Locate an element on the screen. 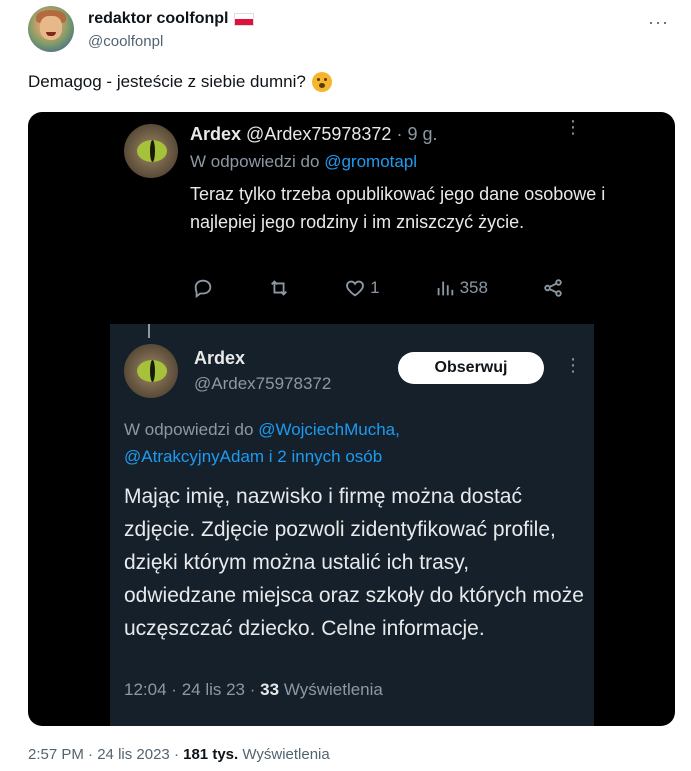  author-name: redaktor coolfonpl is located at coordinates (171, 19).